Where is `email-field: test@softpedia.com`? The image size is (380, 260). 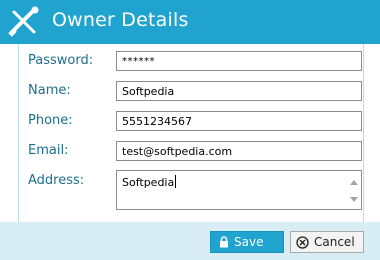
email-field: test@softpedia.com is located at coordinates (239, 151).